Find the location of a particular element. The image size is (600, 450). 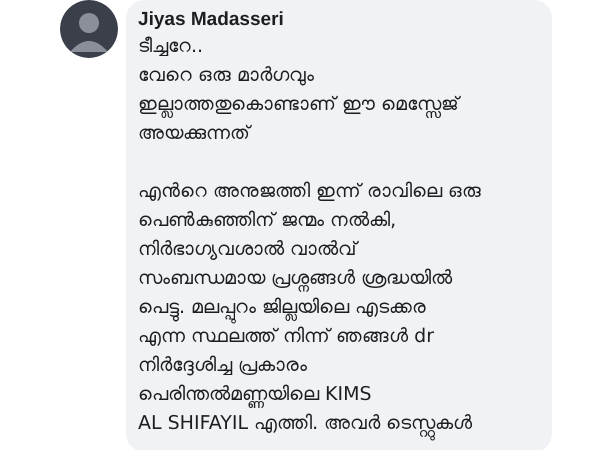

message-line: എൻറെ അനുജത്തി ഇന്ന് രാവിലെ ഒരു is located at coordinates (310, 191).